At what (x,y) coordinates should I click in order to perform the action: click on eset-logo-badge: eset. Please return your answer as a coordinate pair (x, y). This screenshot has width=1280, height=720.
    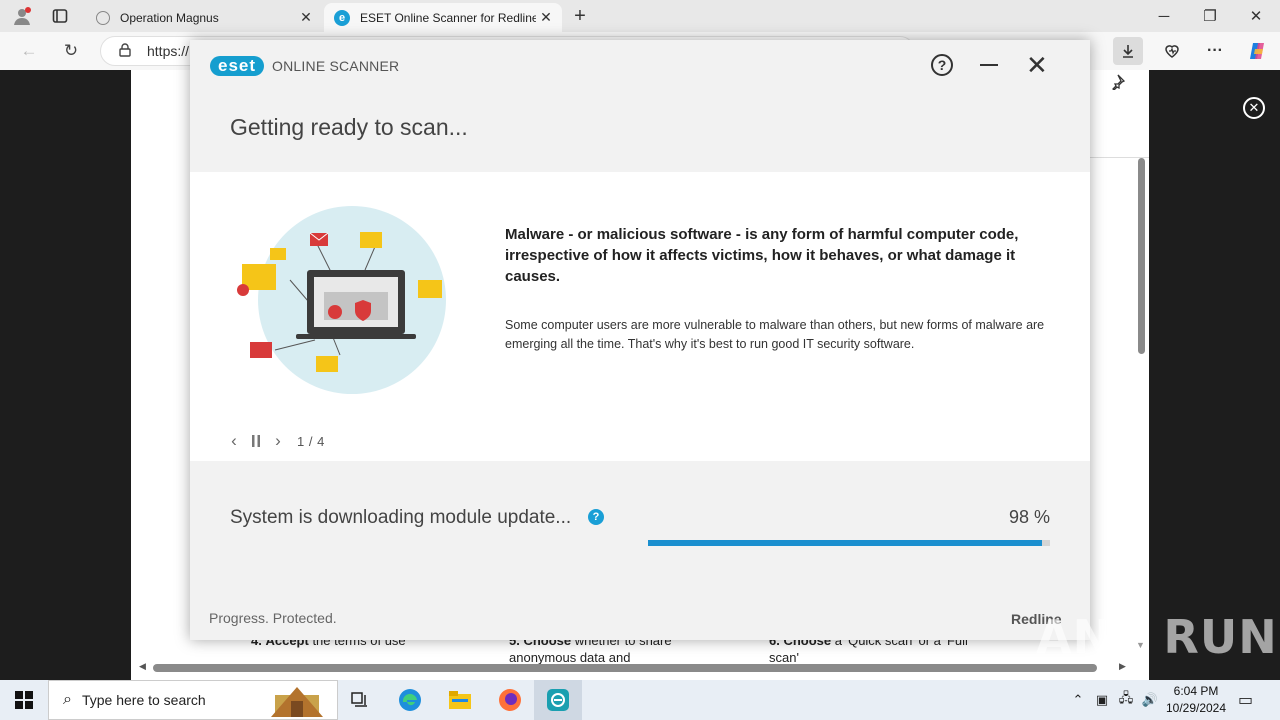
    Looking at the image, I should click on (237, 66).